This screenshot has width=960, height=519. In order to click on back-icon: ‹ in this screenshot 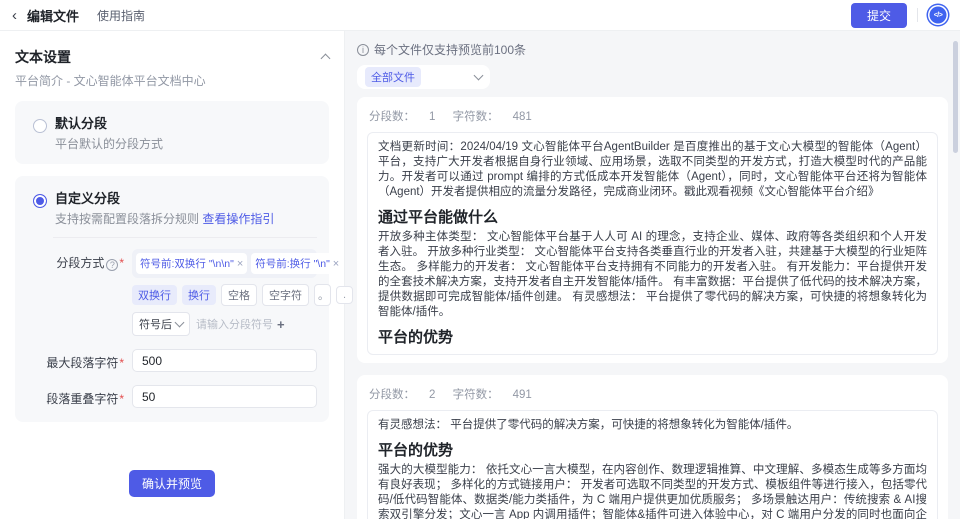, I will do `click(14, 15)`.